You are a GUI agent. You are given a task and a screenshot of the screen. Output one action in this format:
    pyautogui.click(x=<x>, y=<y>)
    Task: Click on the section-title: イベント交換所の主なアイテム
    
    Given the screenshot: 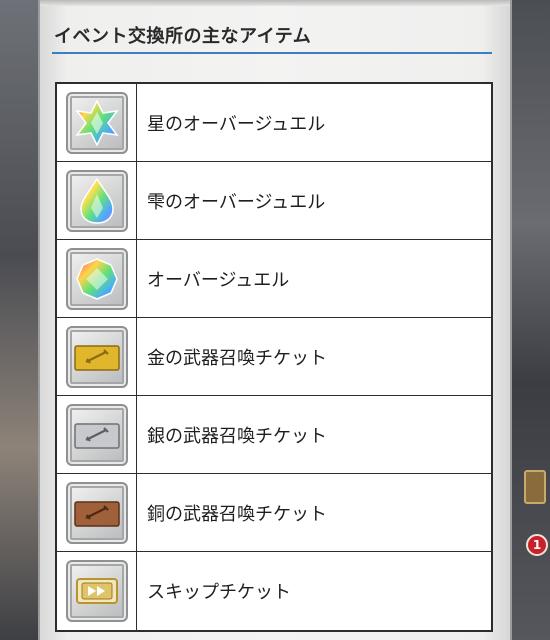 What is the action you would take?
    pyautogui.click(x=183, y=36)
    